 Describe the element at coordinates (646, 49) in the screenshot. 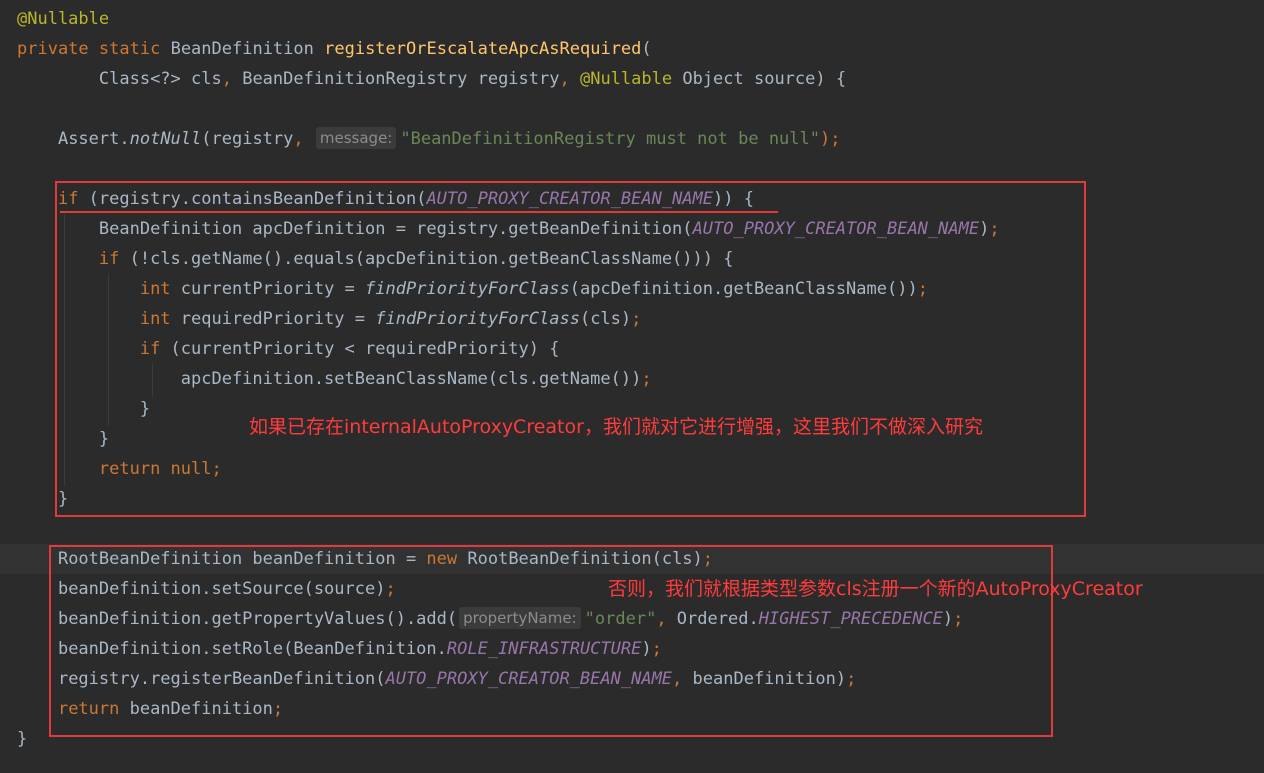

I see `paren: (` at that location.